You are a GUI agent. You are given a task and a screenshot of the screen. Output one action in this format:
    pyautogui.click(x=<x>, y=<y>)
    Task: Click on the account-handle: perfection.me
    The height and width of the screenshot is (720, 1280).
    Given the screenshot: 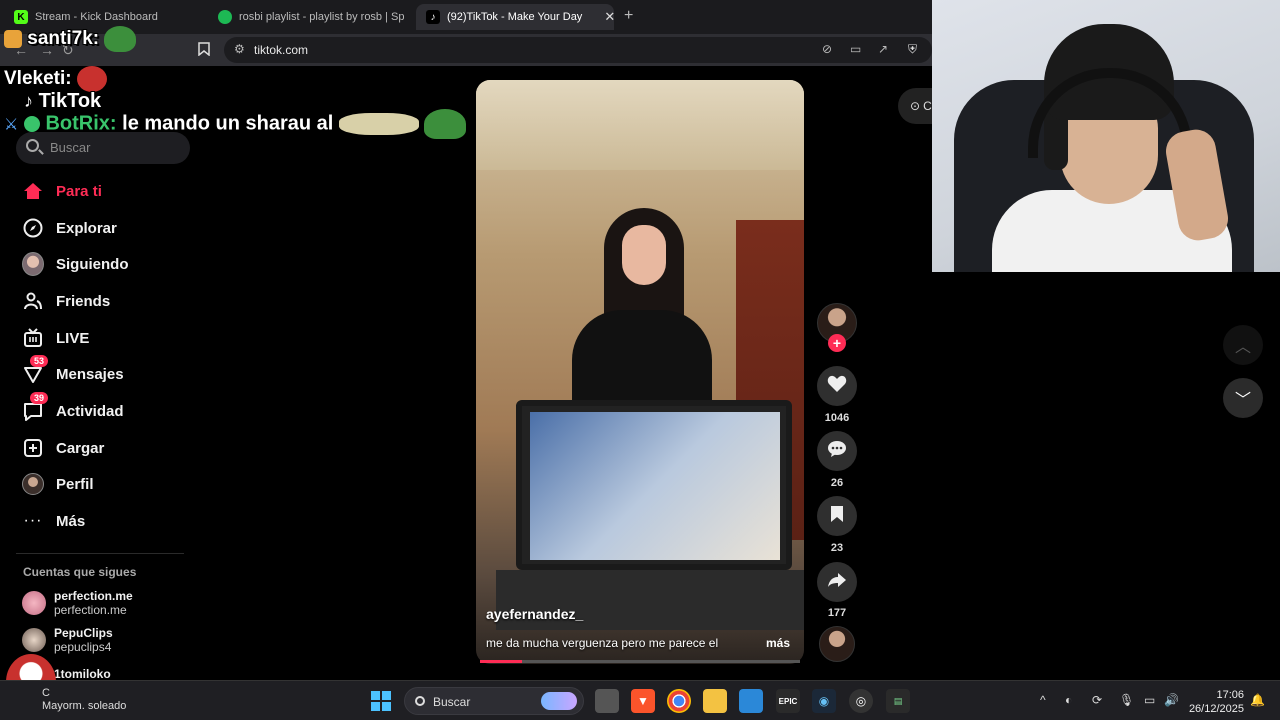 What is the action you would take?
    pyautogui.click(x=90, y=610)
    